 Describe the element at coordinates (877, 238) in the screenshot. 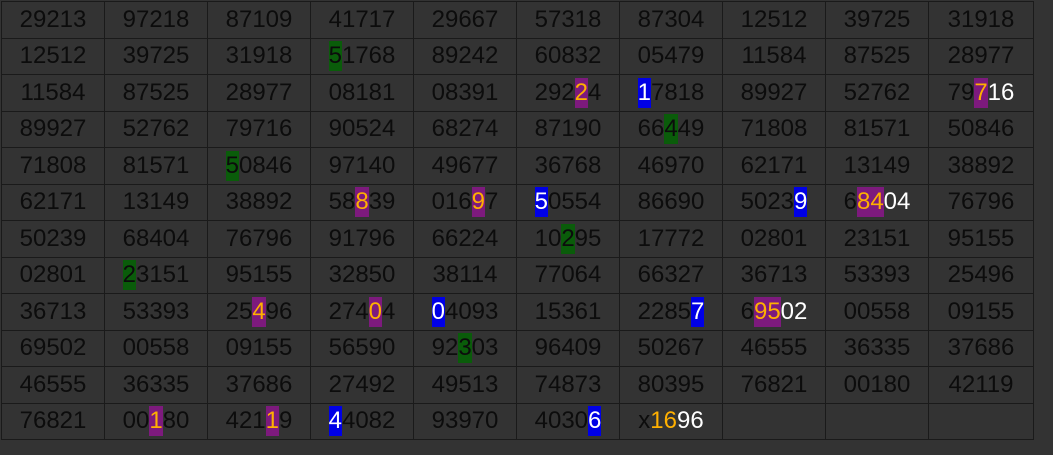

I see `digit-text: 23151` at that location.